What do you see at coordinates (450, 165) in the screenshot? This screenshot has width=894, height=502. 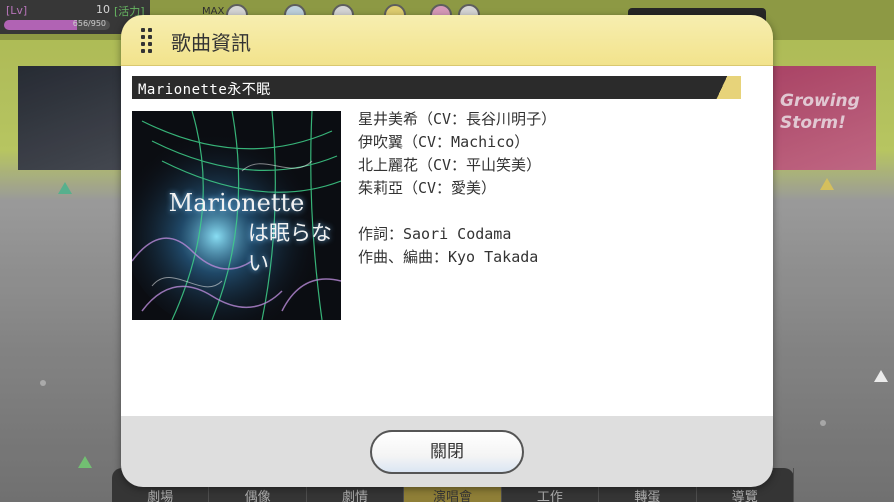 I see `singer-credit: 北上麗花（CV：平山笑美）` at bounding box center [450, 165].